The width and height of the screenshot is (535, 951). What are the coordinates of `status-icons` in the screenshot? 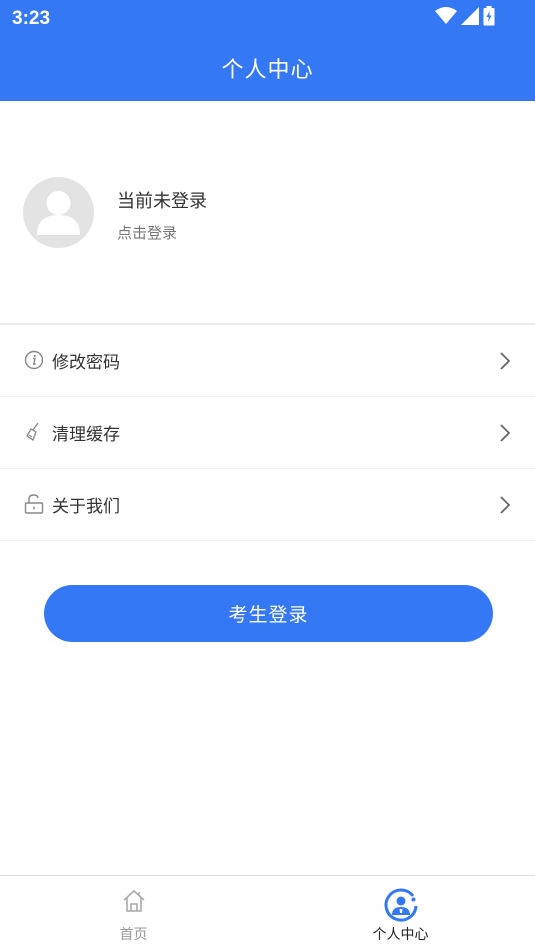 It's located at (465, 16).